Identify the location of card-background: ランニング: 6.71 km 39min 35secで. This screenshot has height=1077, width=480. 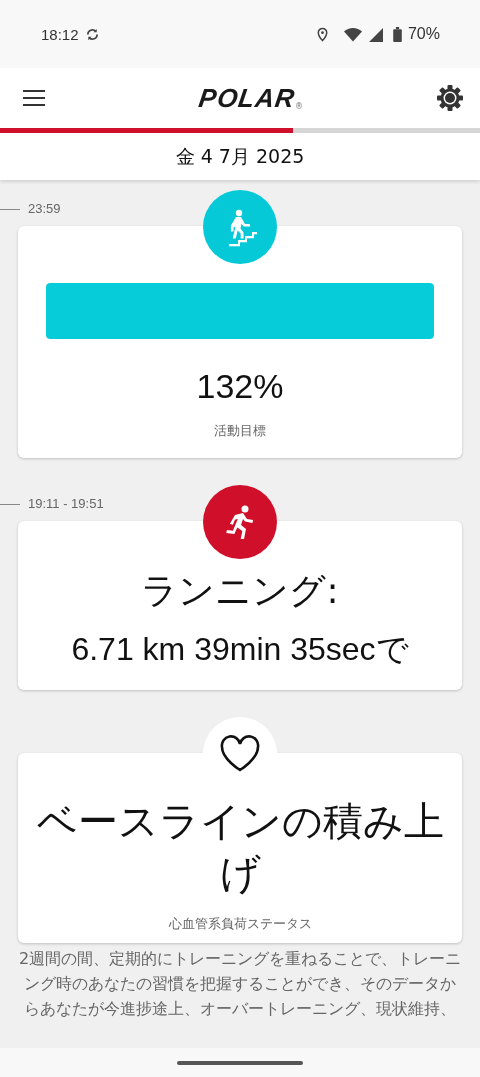
(240, 605).